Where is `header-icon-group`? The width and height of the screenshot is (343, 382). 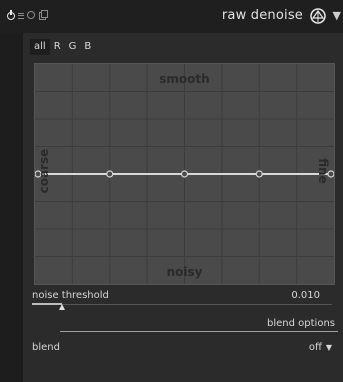
header-icon-group is located at coordinates (27, 15).